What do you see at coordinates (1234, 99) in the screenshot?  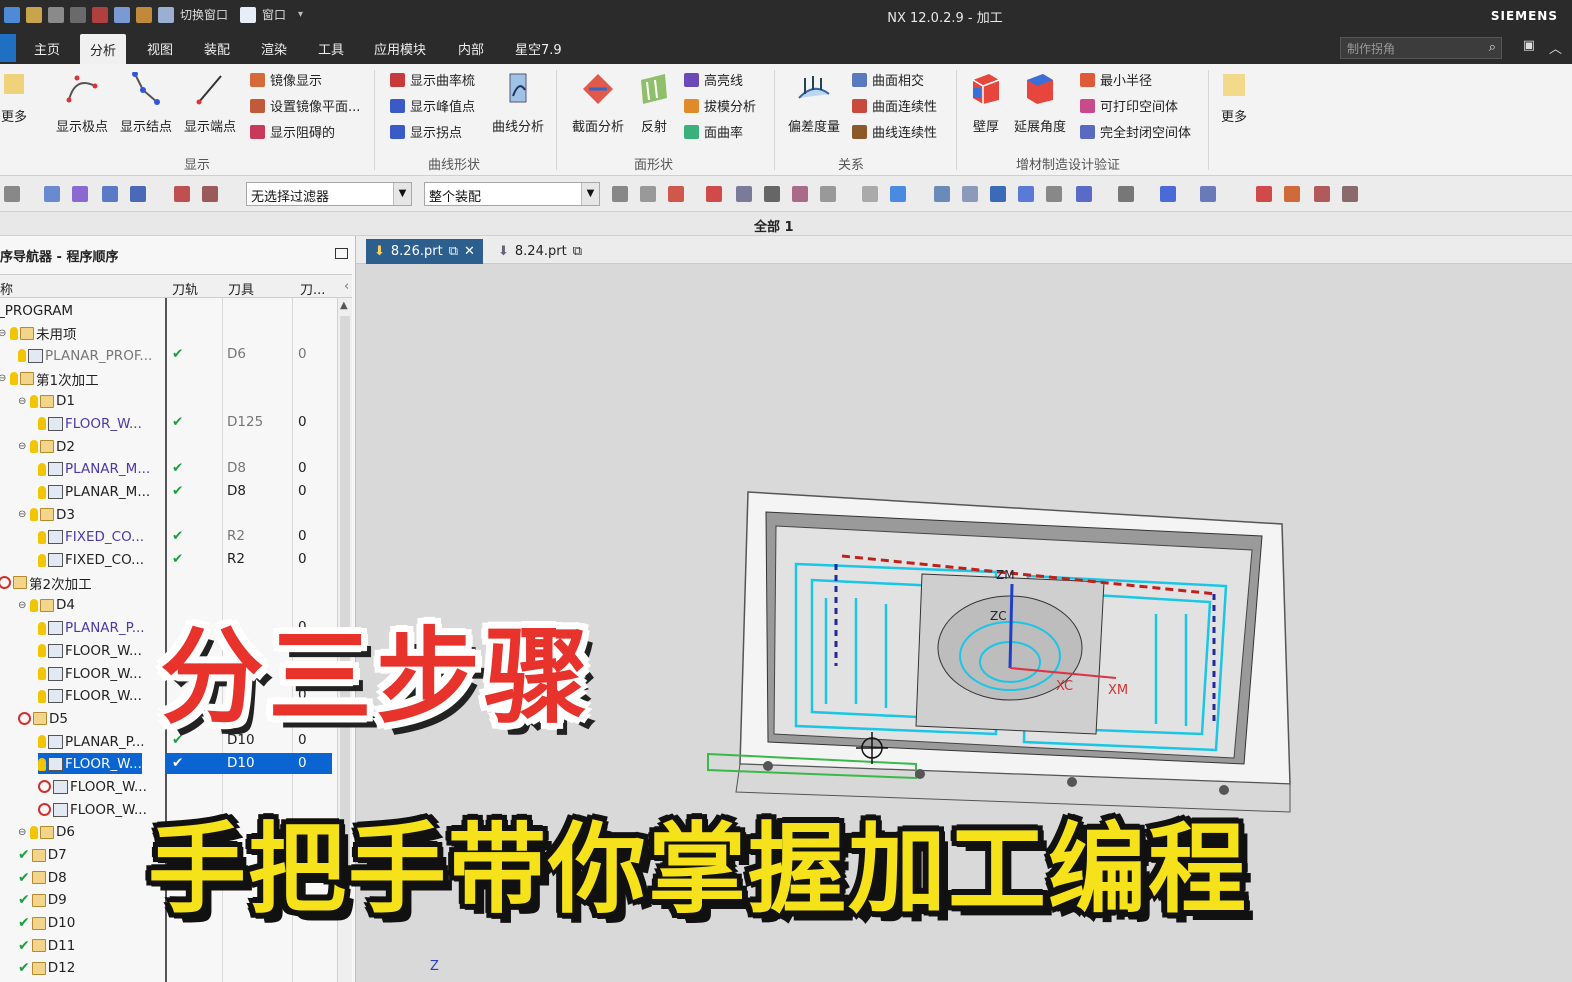 I see `more-right-button: 更多` at bounding box center [1234, 99].